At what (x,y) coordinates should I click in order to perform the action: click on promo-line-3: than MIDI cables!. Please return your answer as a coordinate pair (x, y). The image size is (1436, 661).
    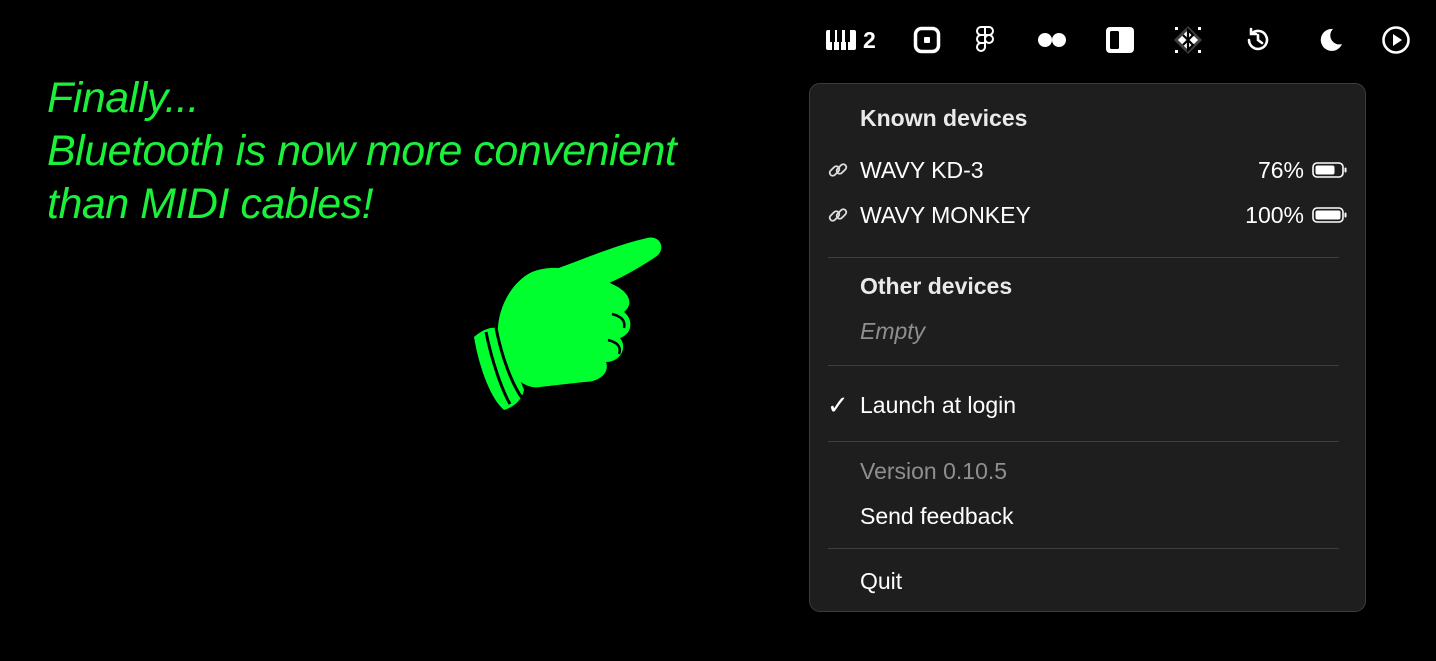
    Looking at the image, I should click on (210, 204).